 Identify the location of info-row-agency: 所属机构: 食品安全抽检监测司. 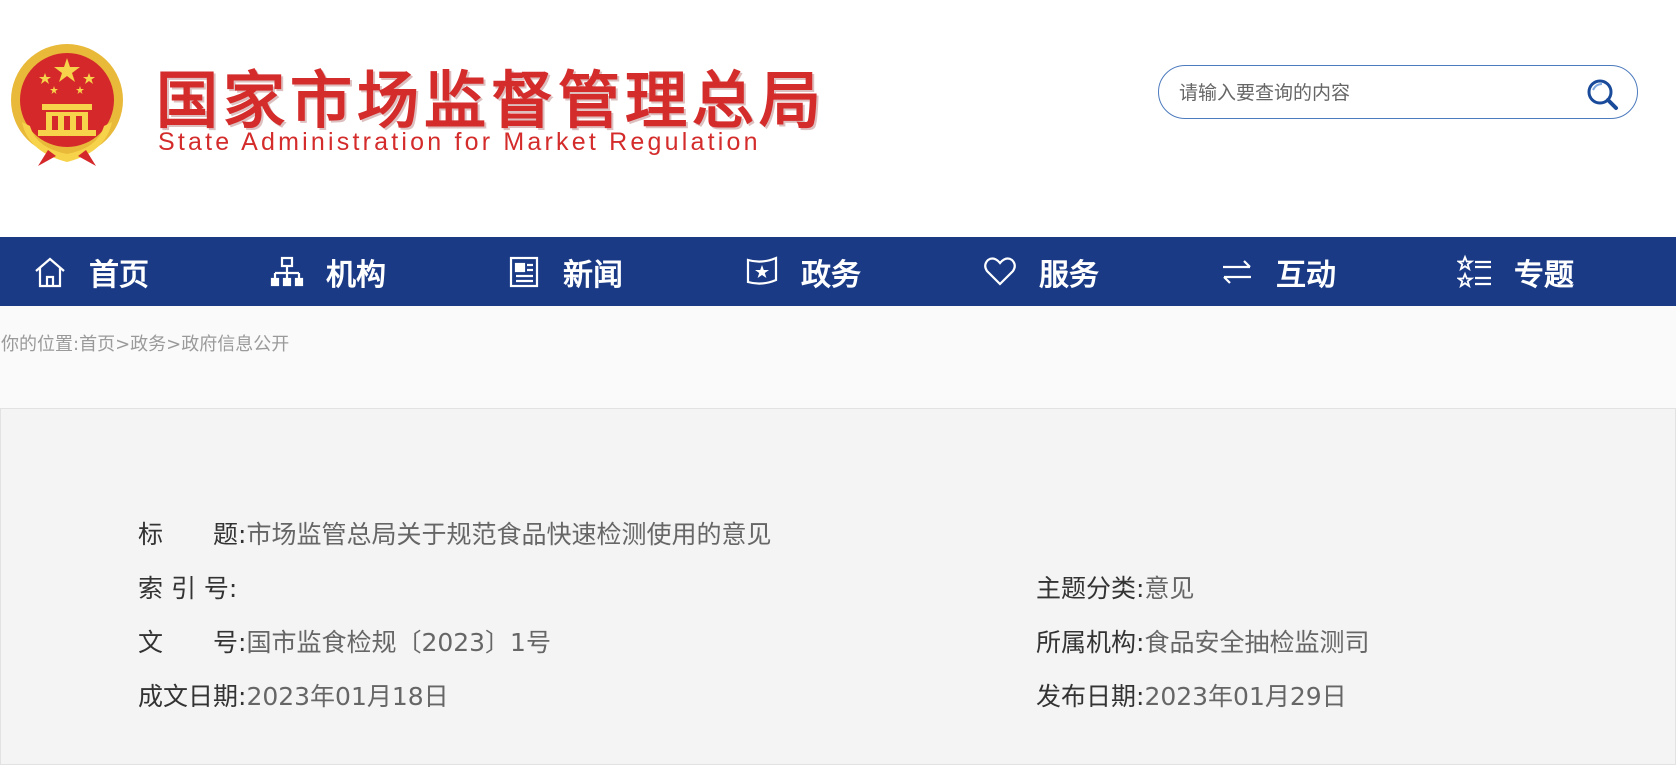
(1202, 641).